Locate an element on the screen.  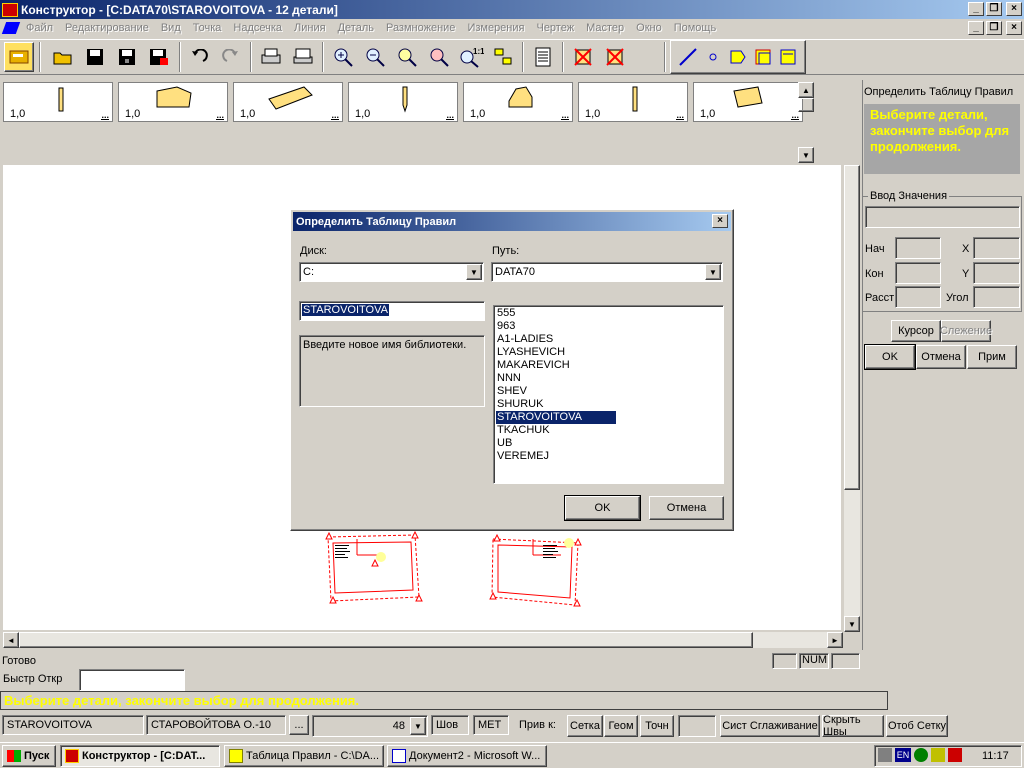
save-icon is located at coordinates (95, 57).